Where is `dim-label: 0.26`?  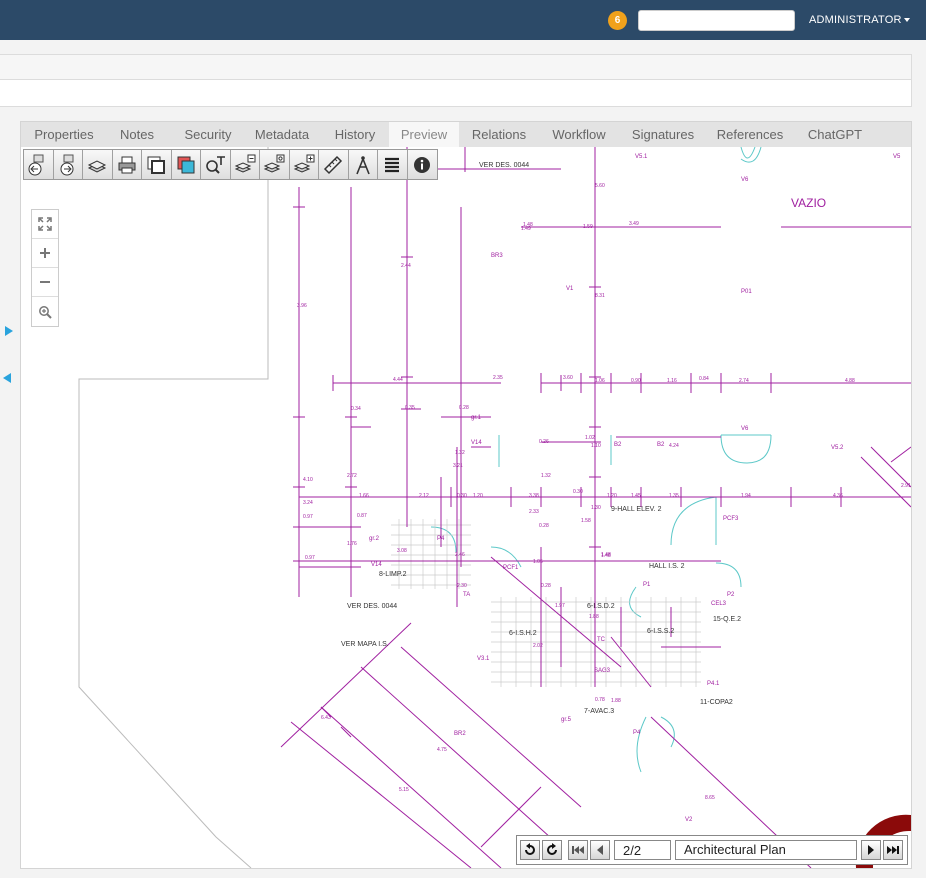
dim-label: 0.26 is located at coordinates (544, 442).